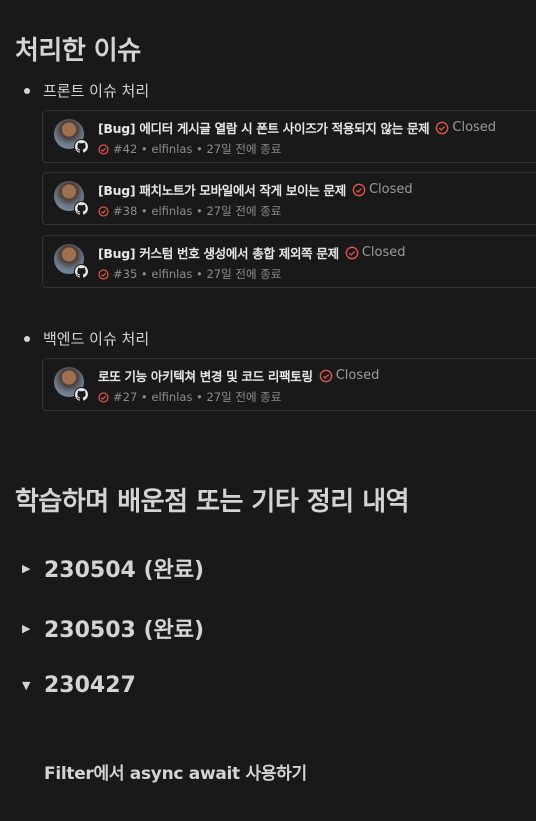 Image resolution: width=536 pixels, height=821 pixels. Describe the element at coordinates (96, 339) in the screenshot. I see `group-label: 백엔드 이슈 처리` at that location.